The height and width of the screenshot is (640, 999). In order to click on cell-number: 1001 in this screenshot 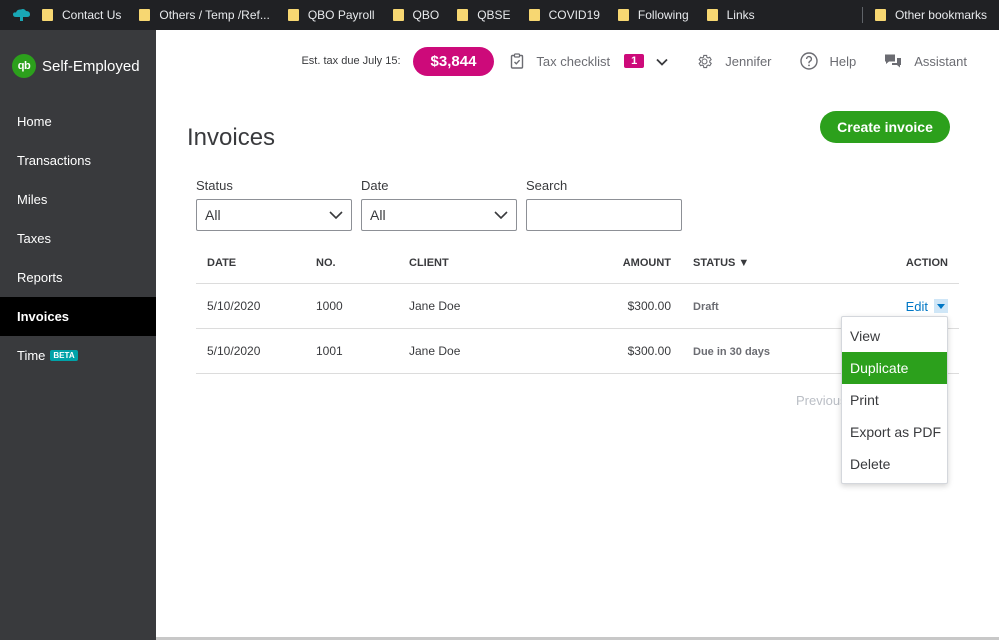, I will do `click(329, 351)`.